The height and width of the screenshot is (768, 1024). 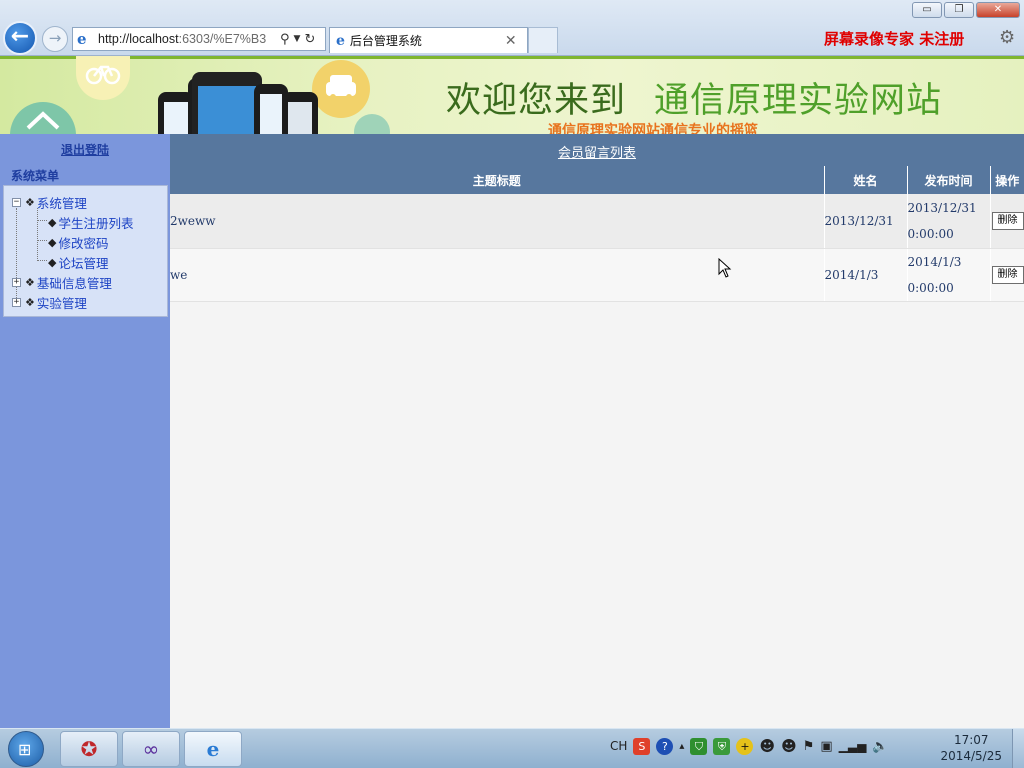 I want to click on recorder-app-icon: ✪, so click(x=89, y=749).